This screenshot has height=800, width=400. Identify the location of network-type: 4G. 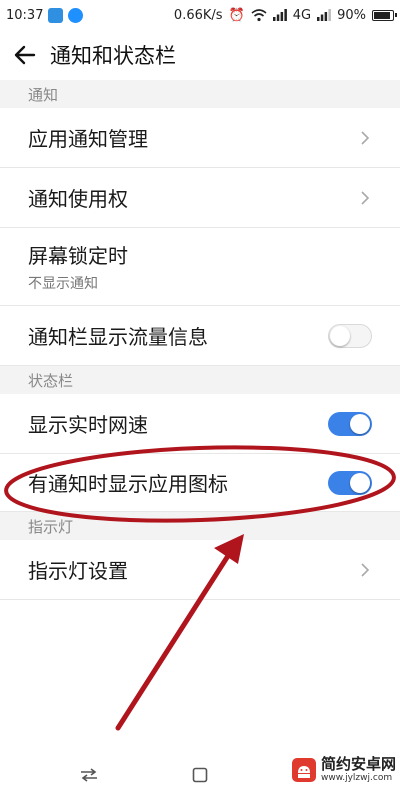
(302, 15).